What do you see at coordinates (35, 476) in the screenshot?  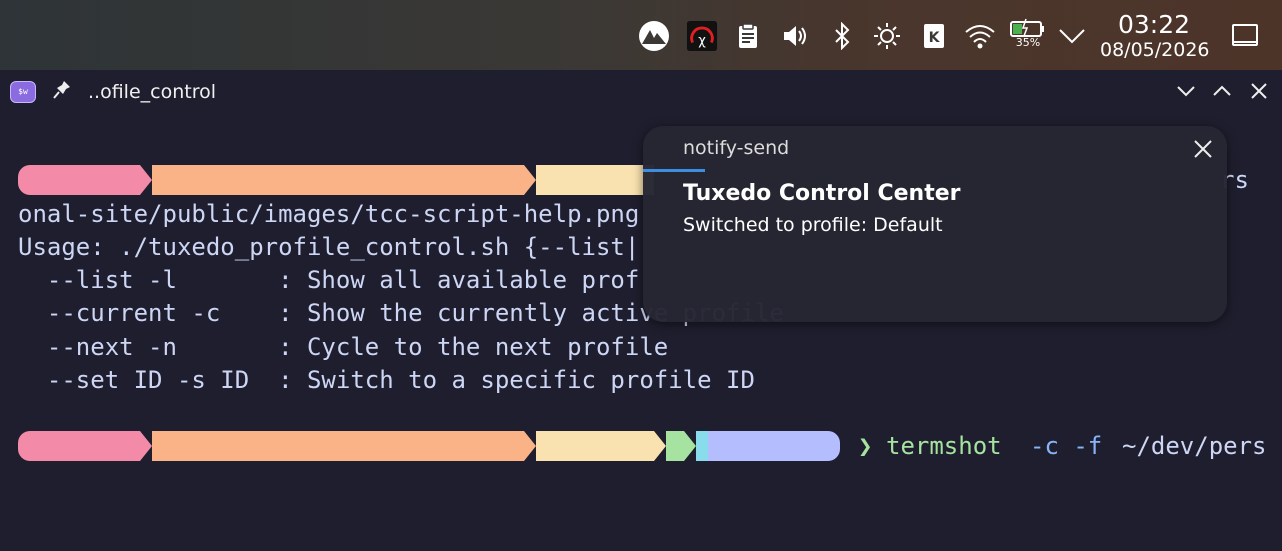 I see `arch-icon: ⋏` at bounding box center [35, 476].